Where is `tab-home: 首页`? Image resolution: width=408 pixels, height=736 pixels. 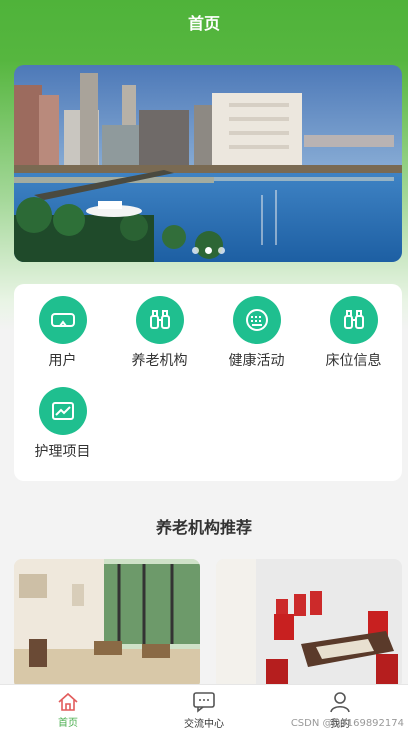
tab-home: 首页 is located at coordinates (68, 710).